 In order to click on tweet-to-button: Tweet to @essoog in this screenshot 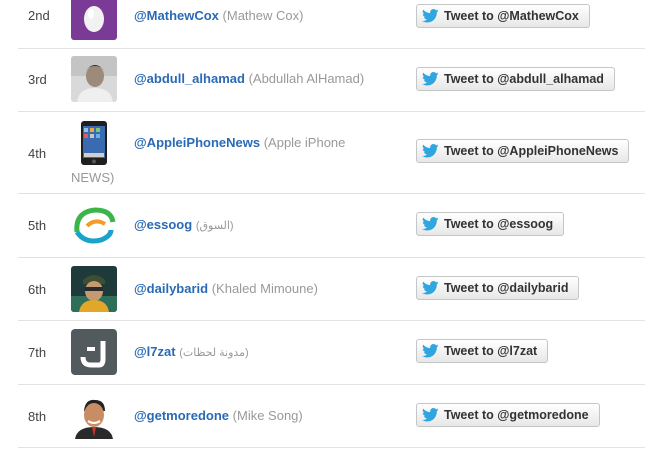, I will do `click(490, 224)`.